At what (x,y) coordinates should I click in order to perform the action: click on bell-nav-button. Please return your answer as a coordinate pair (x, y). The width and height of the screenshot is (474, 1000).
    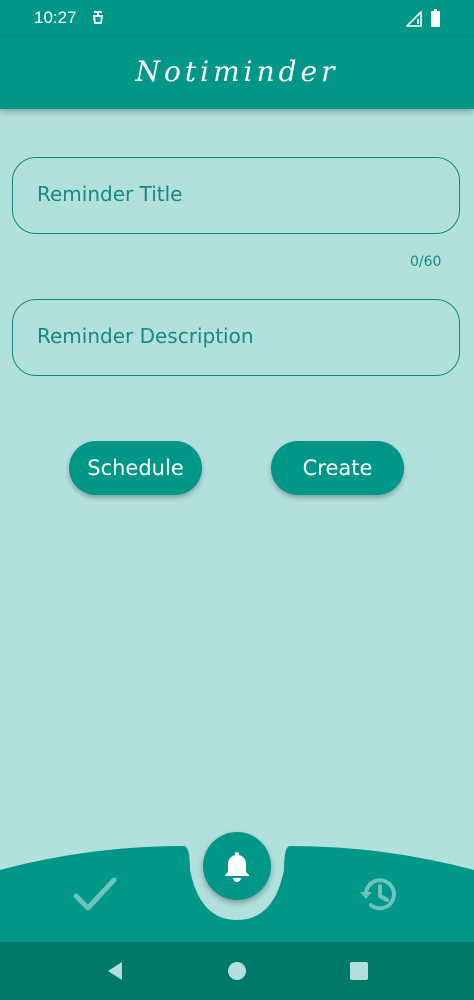
    Looking at the image, I should click on (237, 866).